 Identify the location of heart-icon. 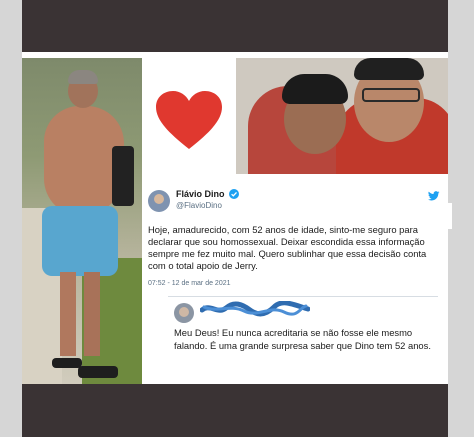
(189, 120).